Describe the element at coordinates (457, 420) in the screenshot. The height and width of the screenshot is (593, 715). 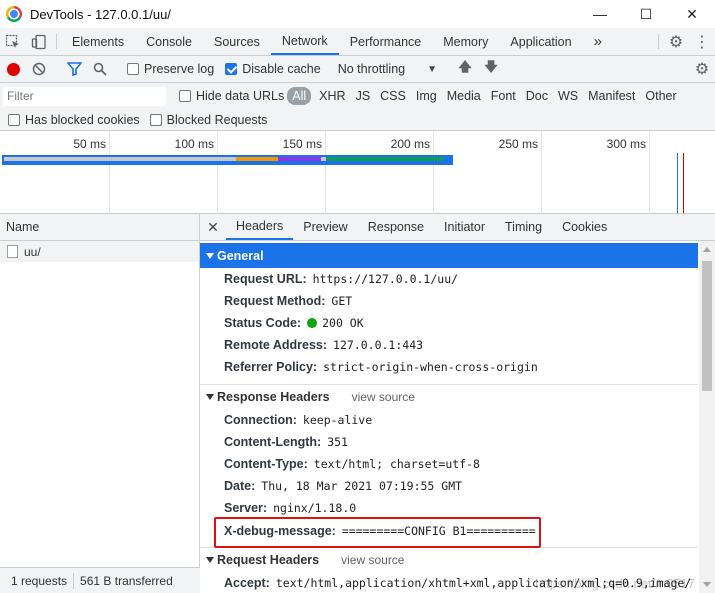
I see `header-row: Connection: keep-alive` at that location.